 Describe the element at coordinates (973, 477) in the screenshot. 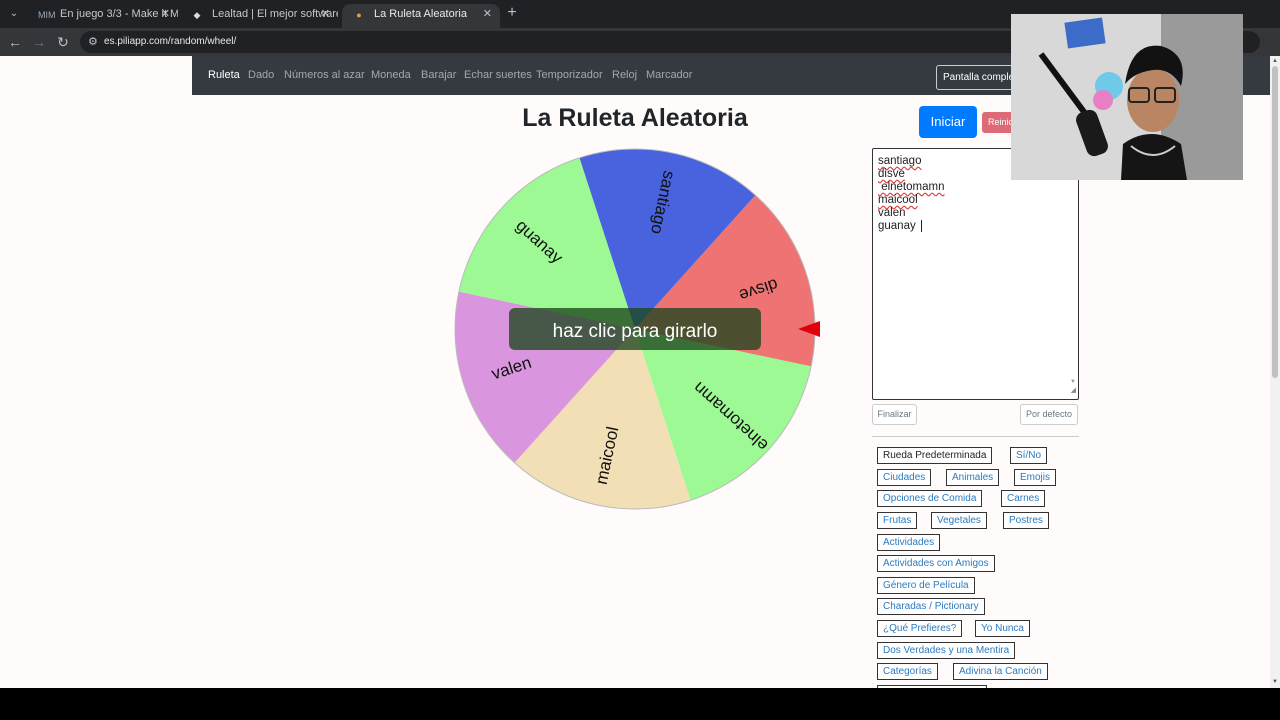

I see `preset-animales: Animales` at that location.